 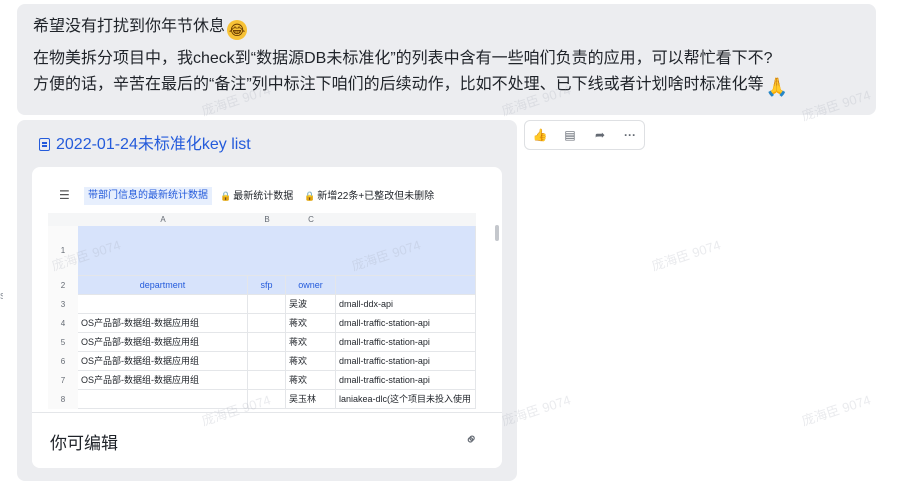 What do you see at coordinates (267, 440) in the screenshot?
I see `sheet-footer: 你可编辑 ⚭` at bounding box center [267, 440].